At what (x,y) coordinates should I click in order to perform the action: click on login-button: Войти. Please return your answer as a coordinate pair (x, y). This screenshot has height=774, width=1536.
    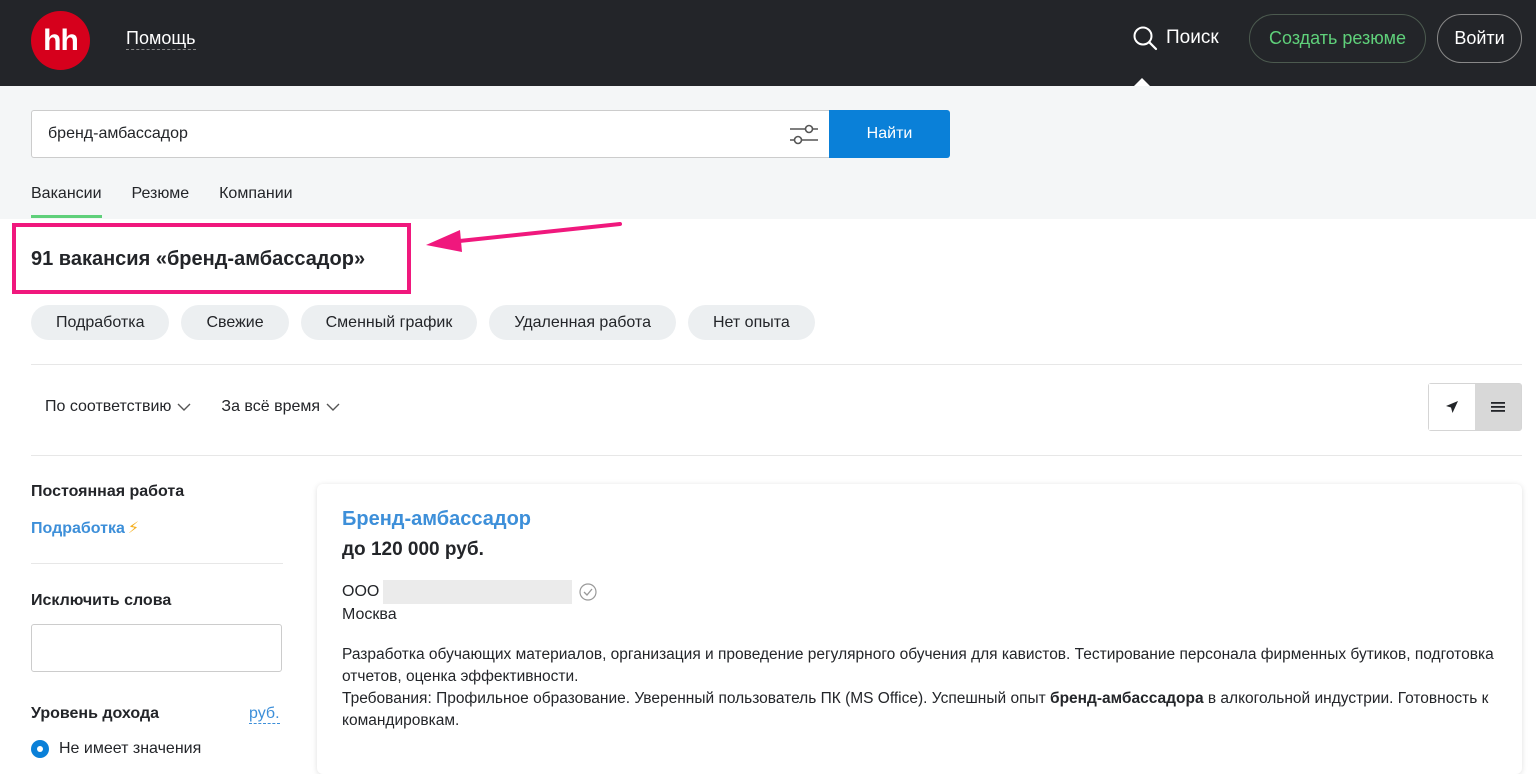
    Looking at the image, I should click on (1479, 38).